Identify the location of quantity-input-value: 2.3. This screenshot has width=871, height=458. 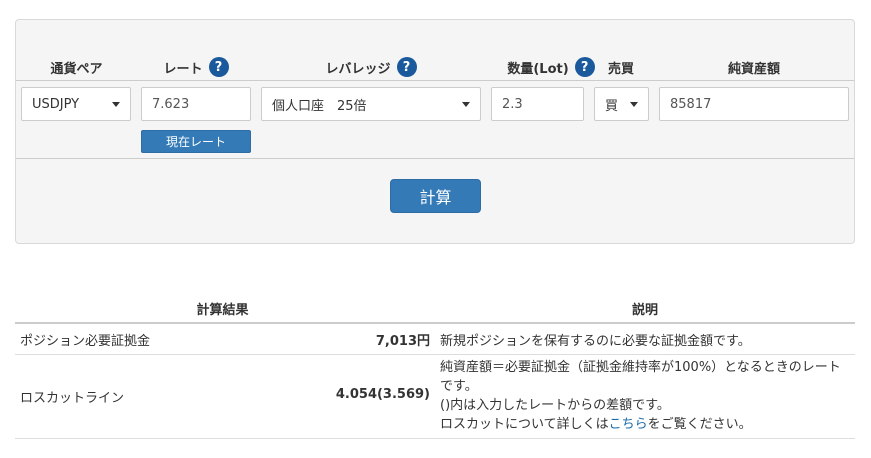
(512, 104).